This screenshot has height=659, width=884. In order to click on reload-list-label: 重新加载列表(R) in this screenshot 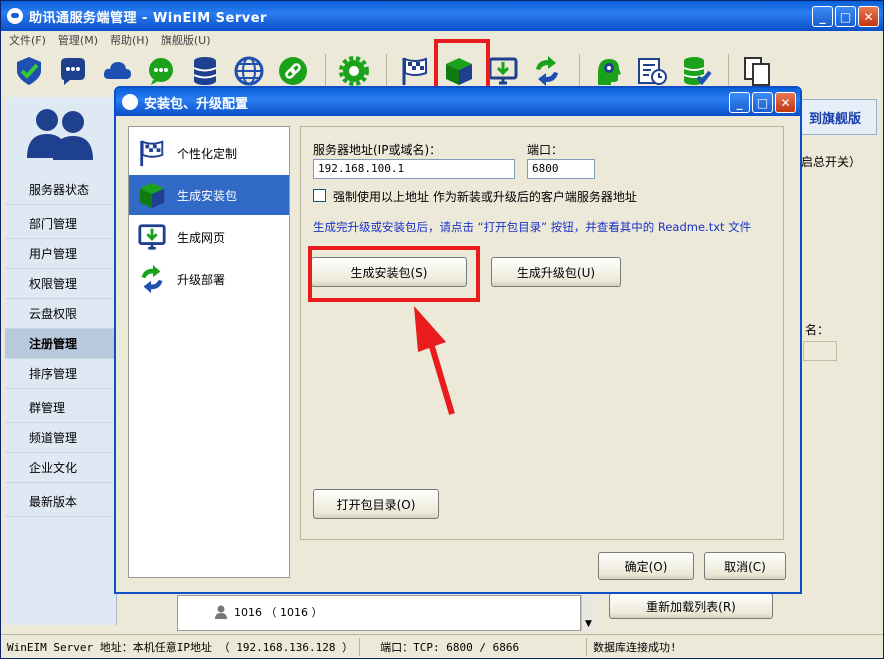, I will do `click(691, 606)`.